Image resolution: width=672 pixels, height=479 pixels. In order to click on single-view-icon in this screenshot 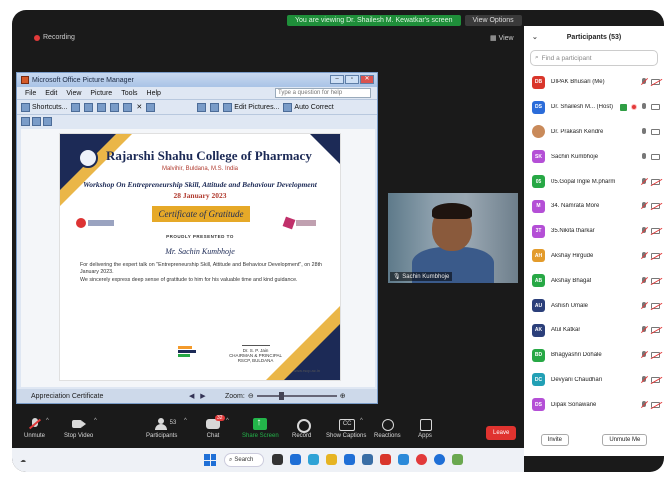, I will do `click(47, 121)`.